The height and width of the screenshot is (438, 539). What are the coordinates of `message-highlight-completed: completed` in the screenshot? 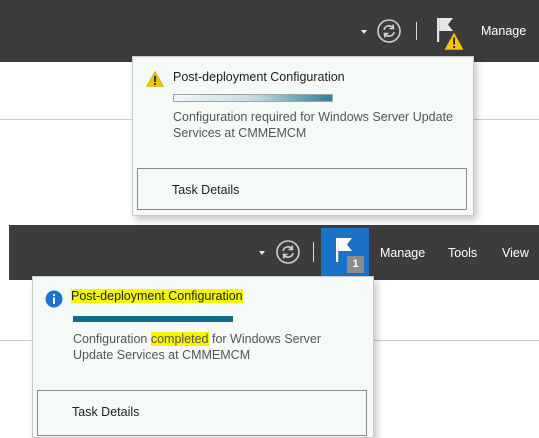 It's located at (179, 339).